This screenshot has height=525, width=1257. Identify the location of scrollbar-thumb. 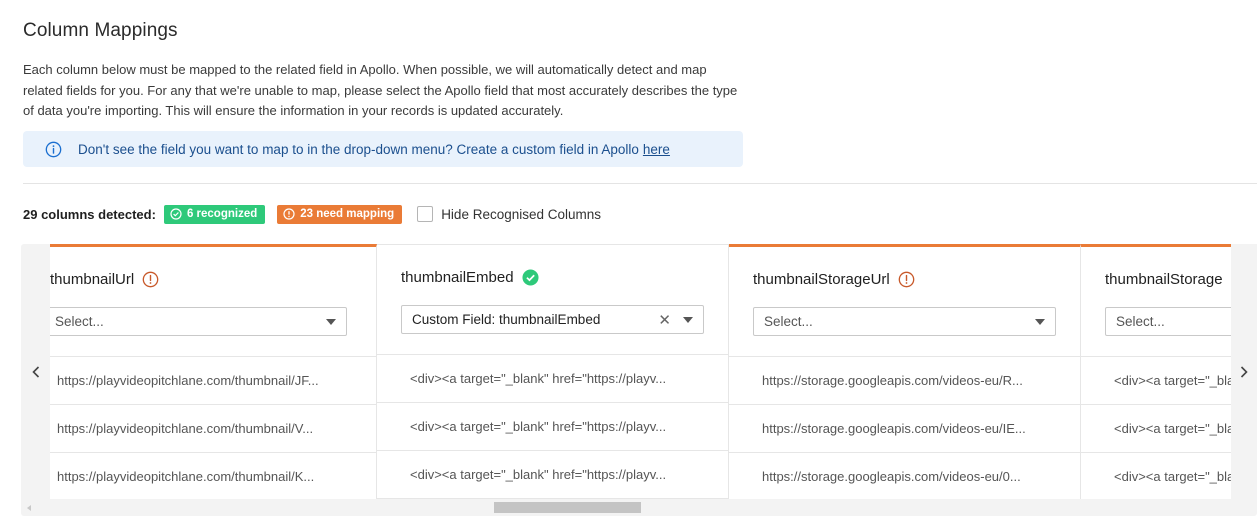
(567, 507).